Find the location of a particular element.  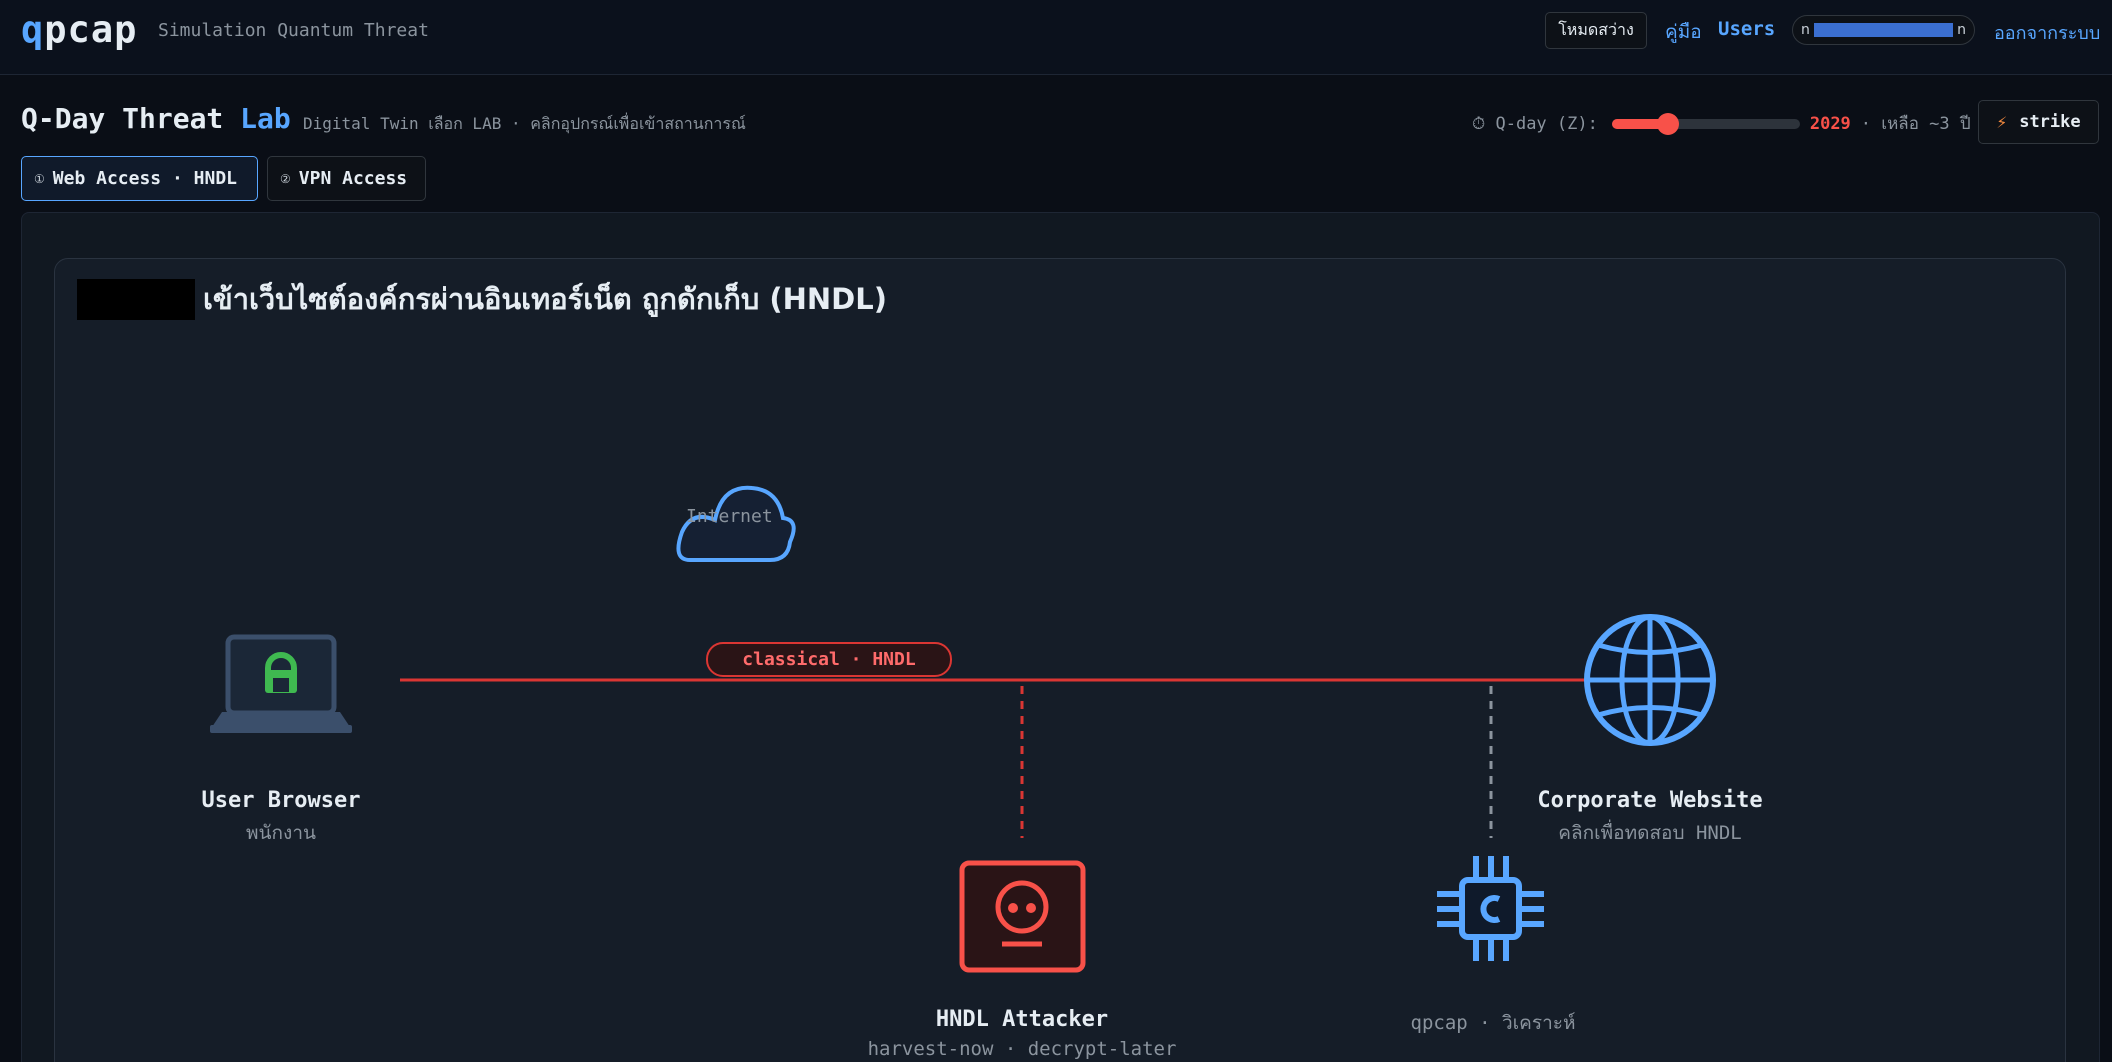

user-browser-sub: พนักงาน is located at coordinates (281, 833).